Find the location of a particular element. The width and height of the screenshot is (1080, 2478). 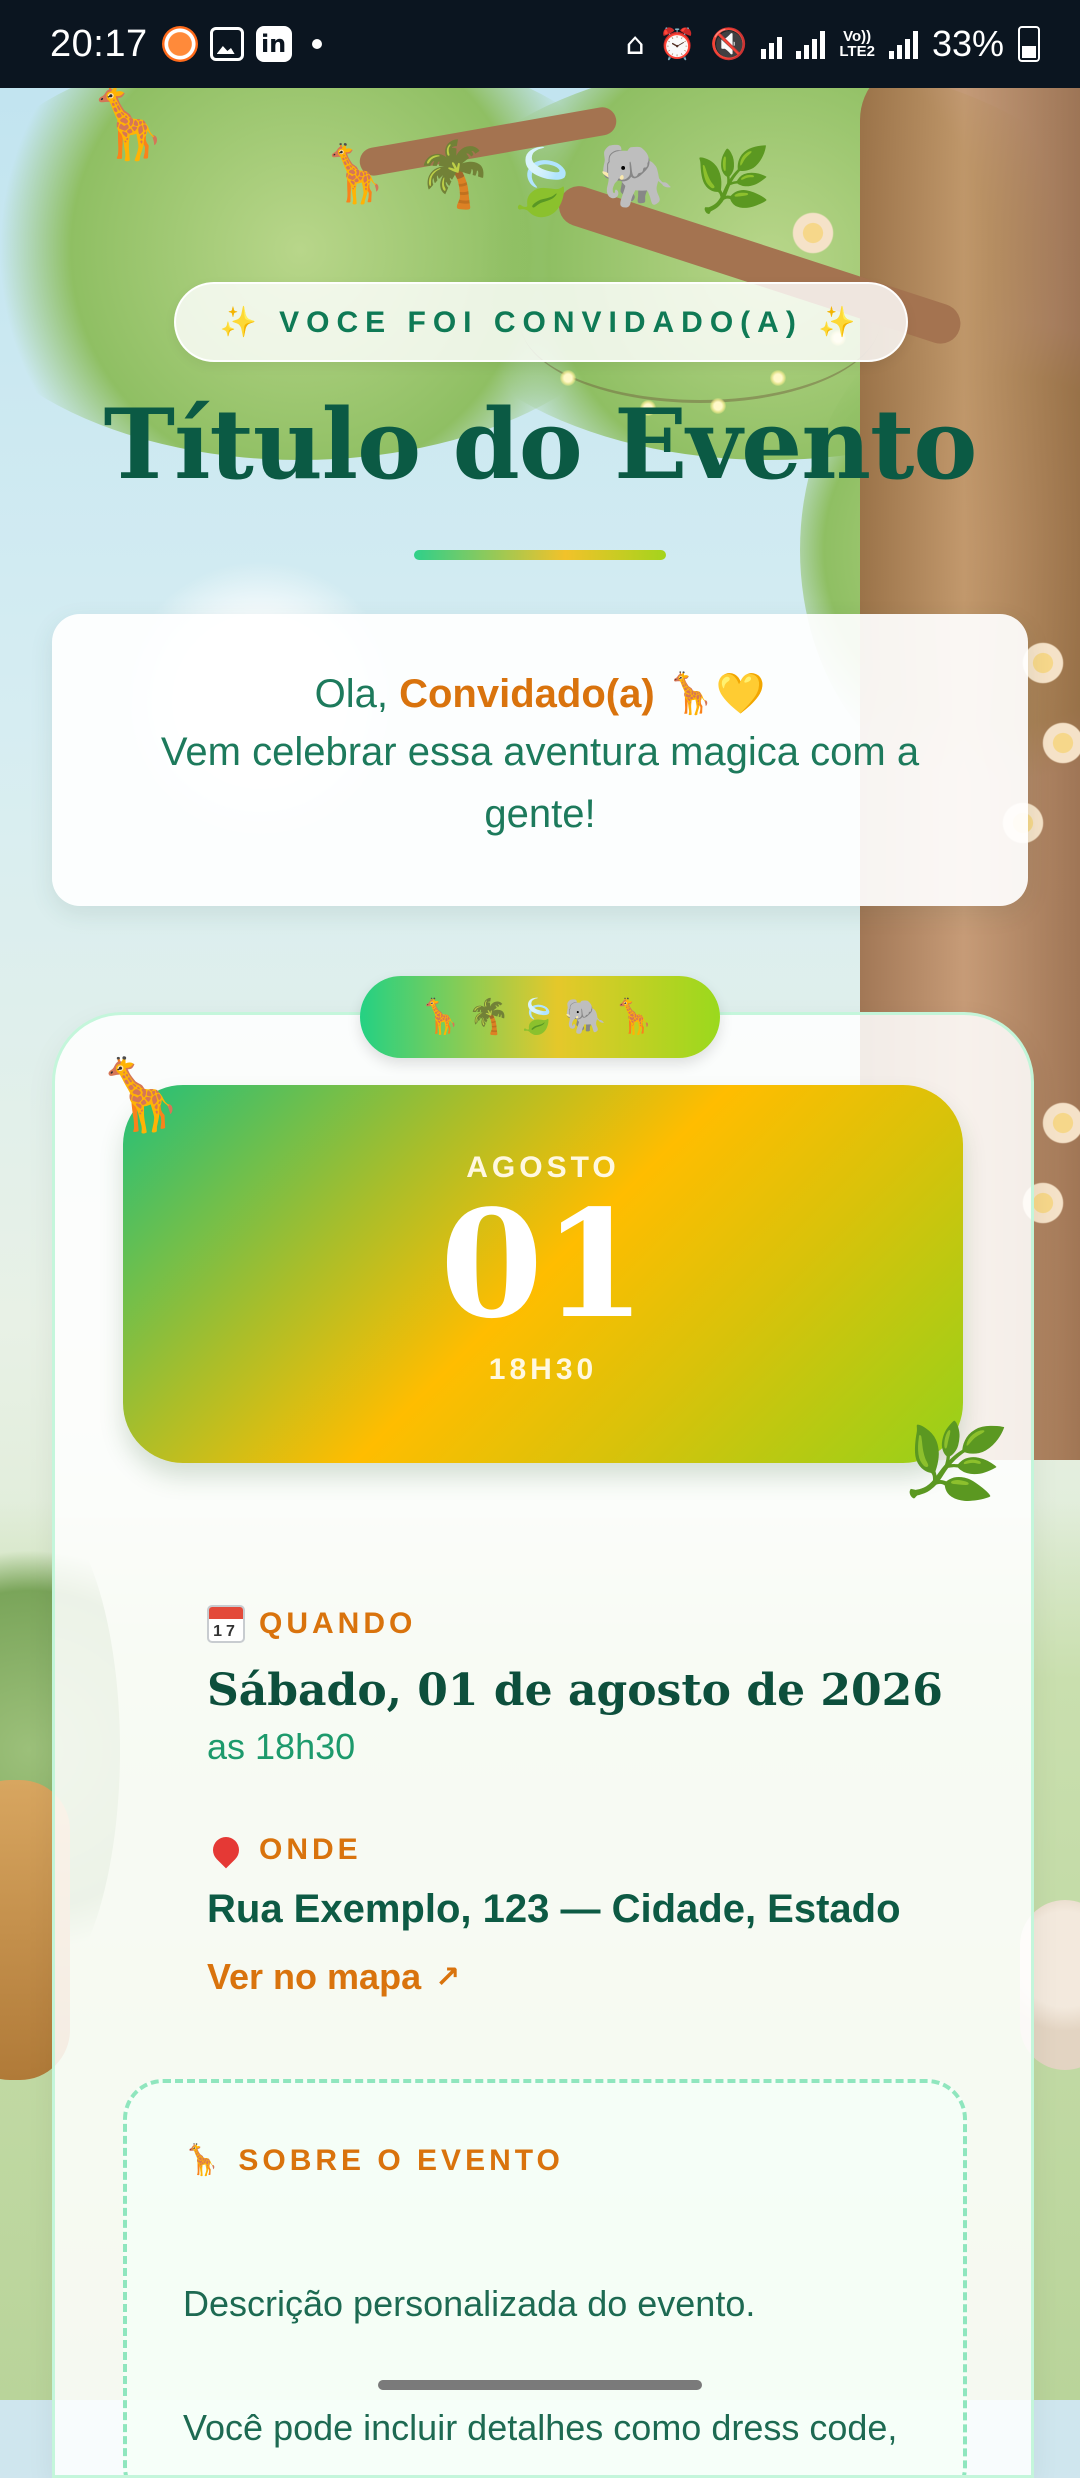

date-card: AGOSTO 01 18H30 is located at coordinates (543, 1274).